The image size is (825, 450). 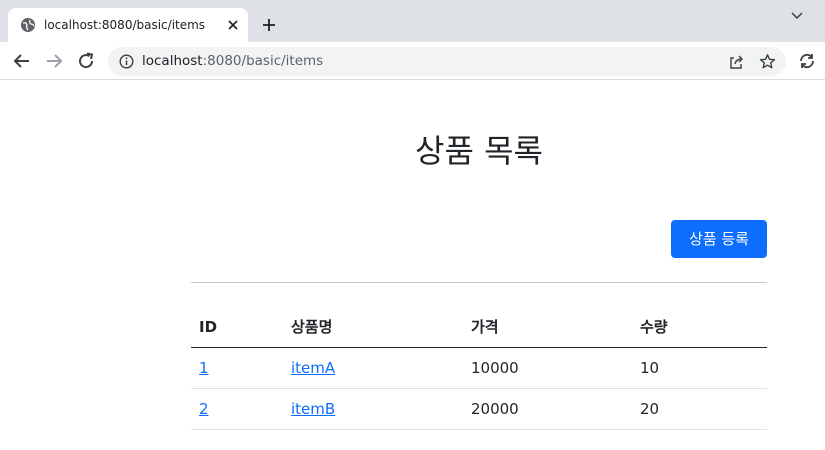 I want to click on globe-icon, so click(x=28, y=25).